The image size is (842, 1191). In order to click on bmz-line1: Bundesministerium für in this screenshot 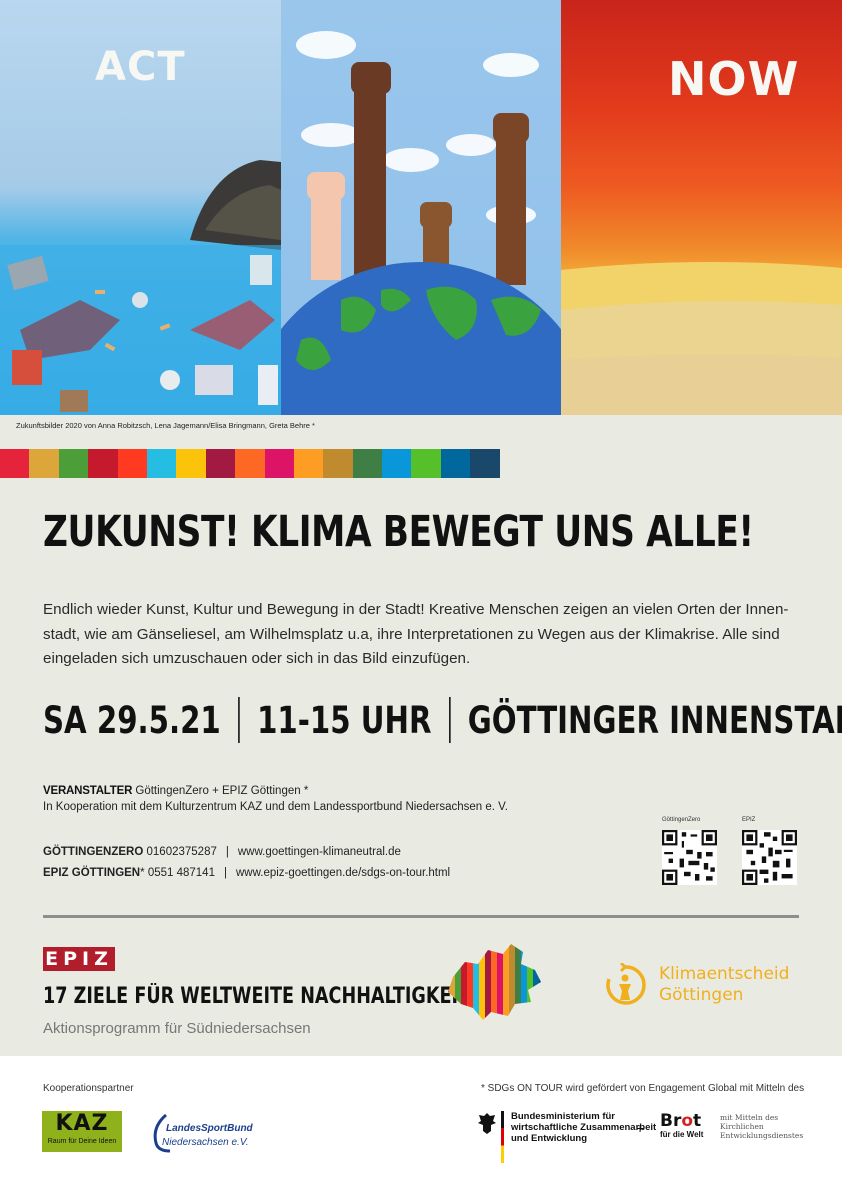, I will do `click(563, 1116)`.